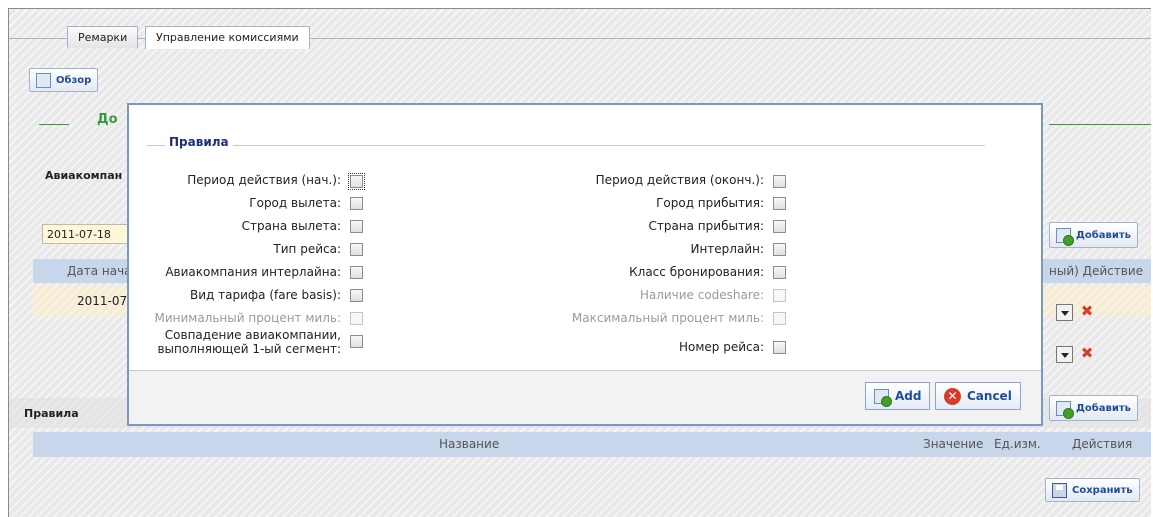  What do you see at coordinates (51, 413) in the screenshot?
I see `rules-label: Правила` at bounding box center [51, 413].